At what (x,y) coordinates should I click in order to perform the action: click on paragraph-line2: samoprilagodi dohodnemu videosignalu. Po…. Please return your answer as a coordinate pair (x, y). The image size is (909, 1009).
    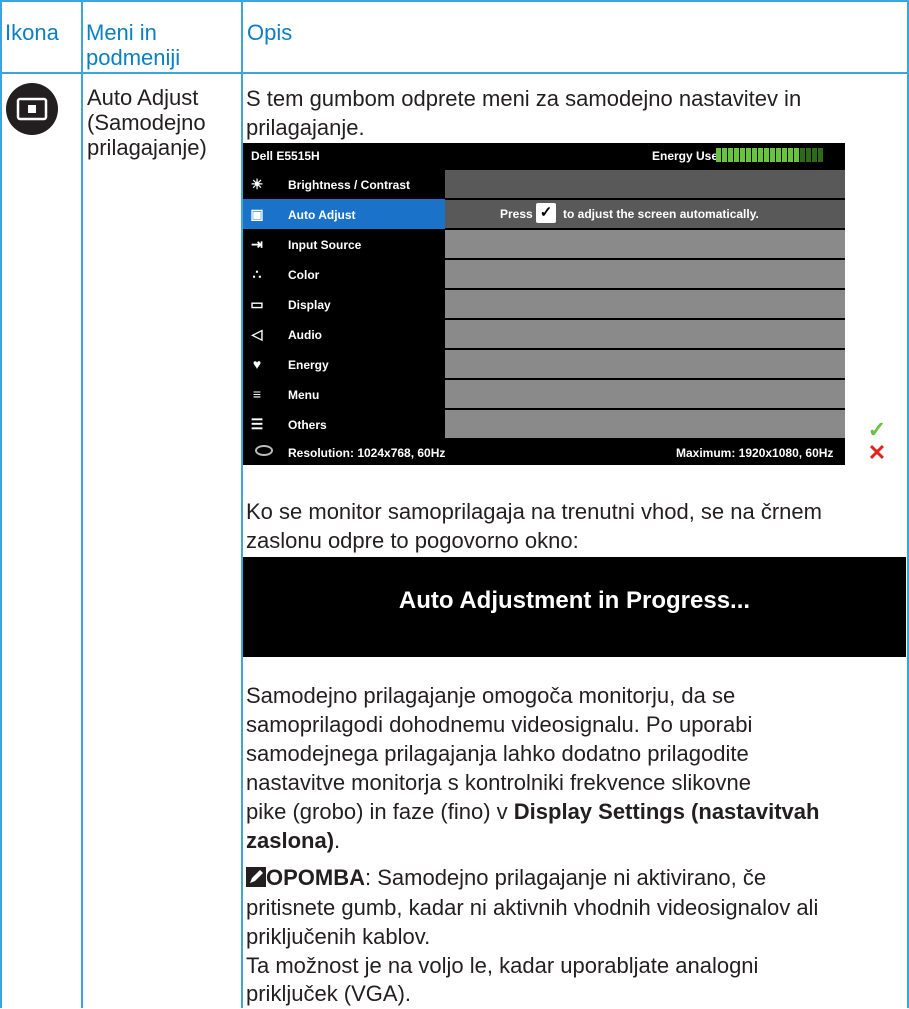
    Looking at the image, I should click on (499, 724).